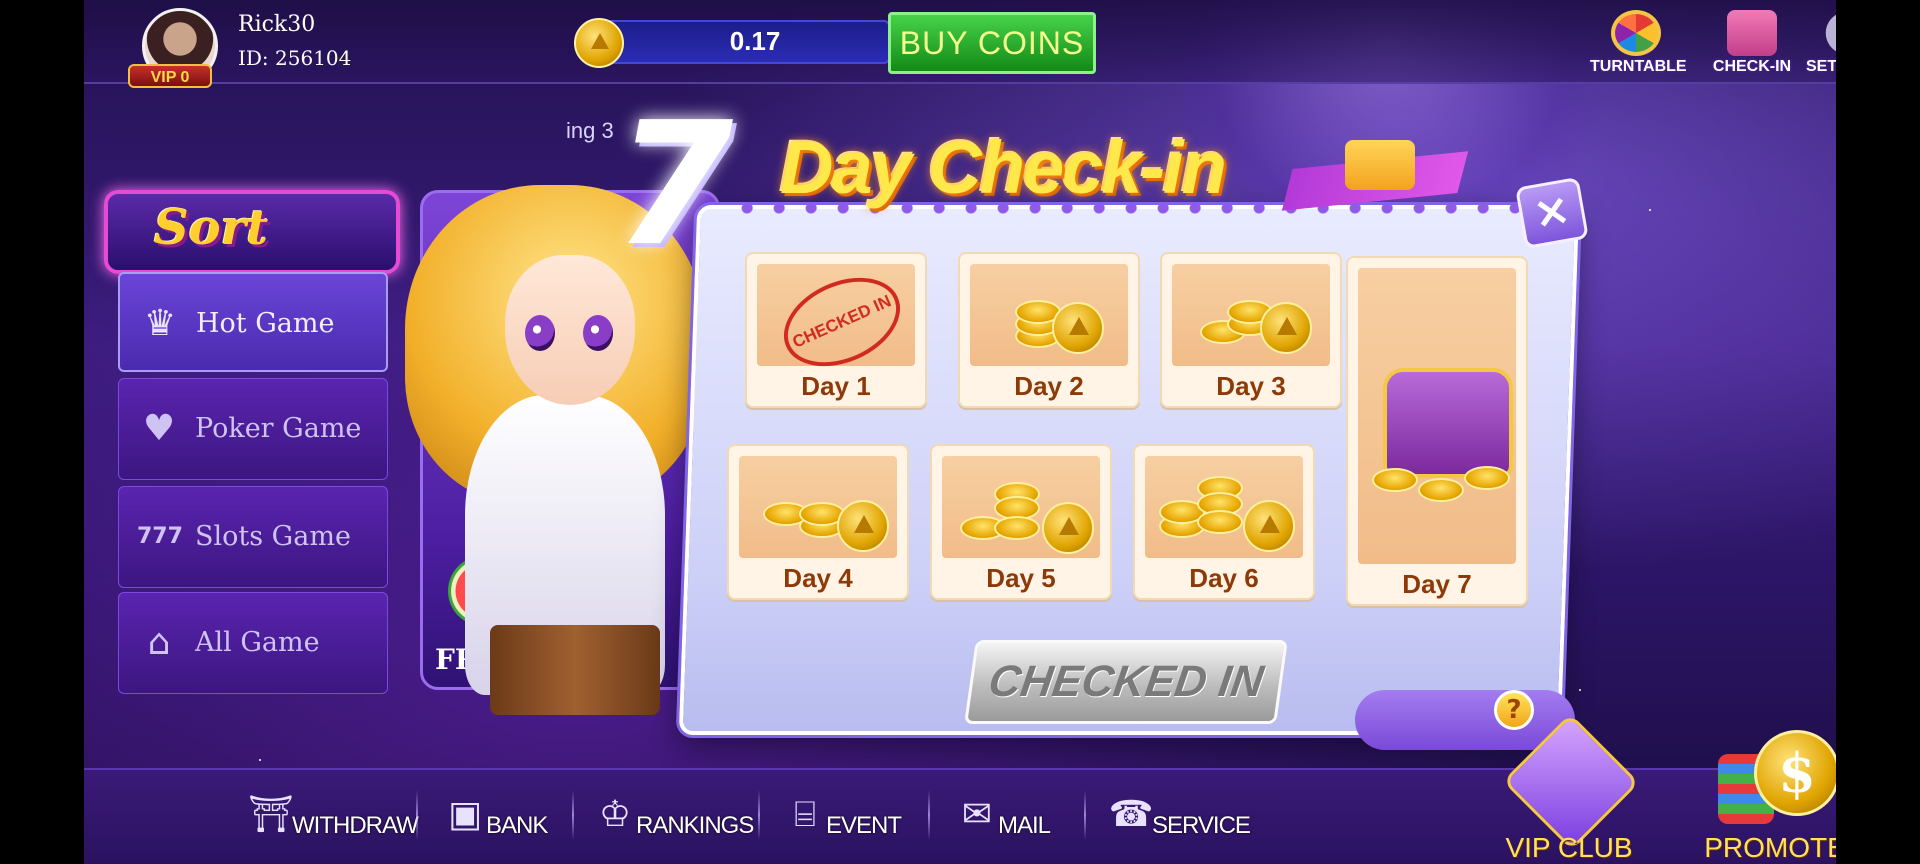 Image resolution: width=1920 pixels, height=864 pixels. I want to click on turntable-label: TURNTABLE, so click(1638, 66).